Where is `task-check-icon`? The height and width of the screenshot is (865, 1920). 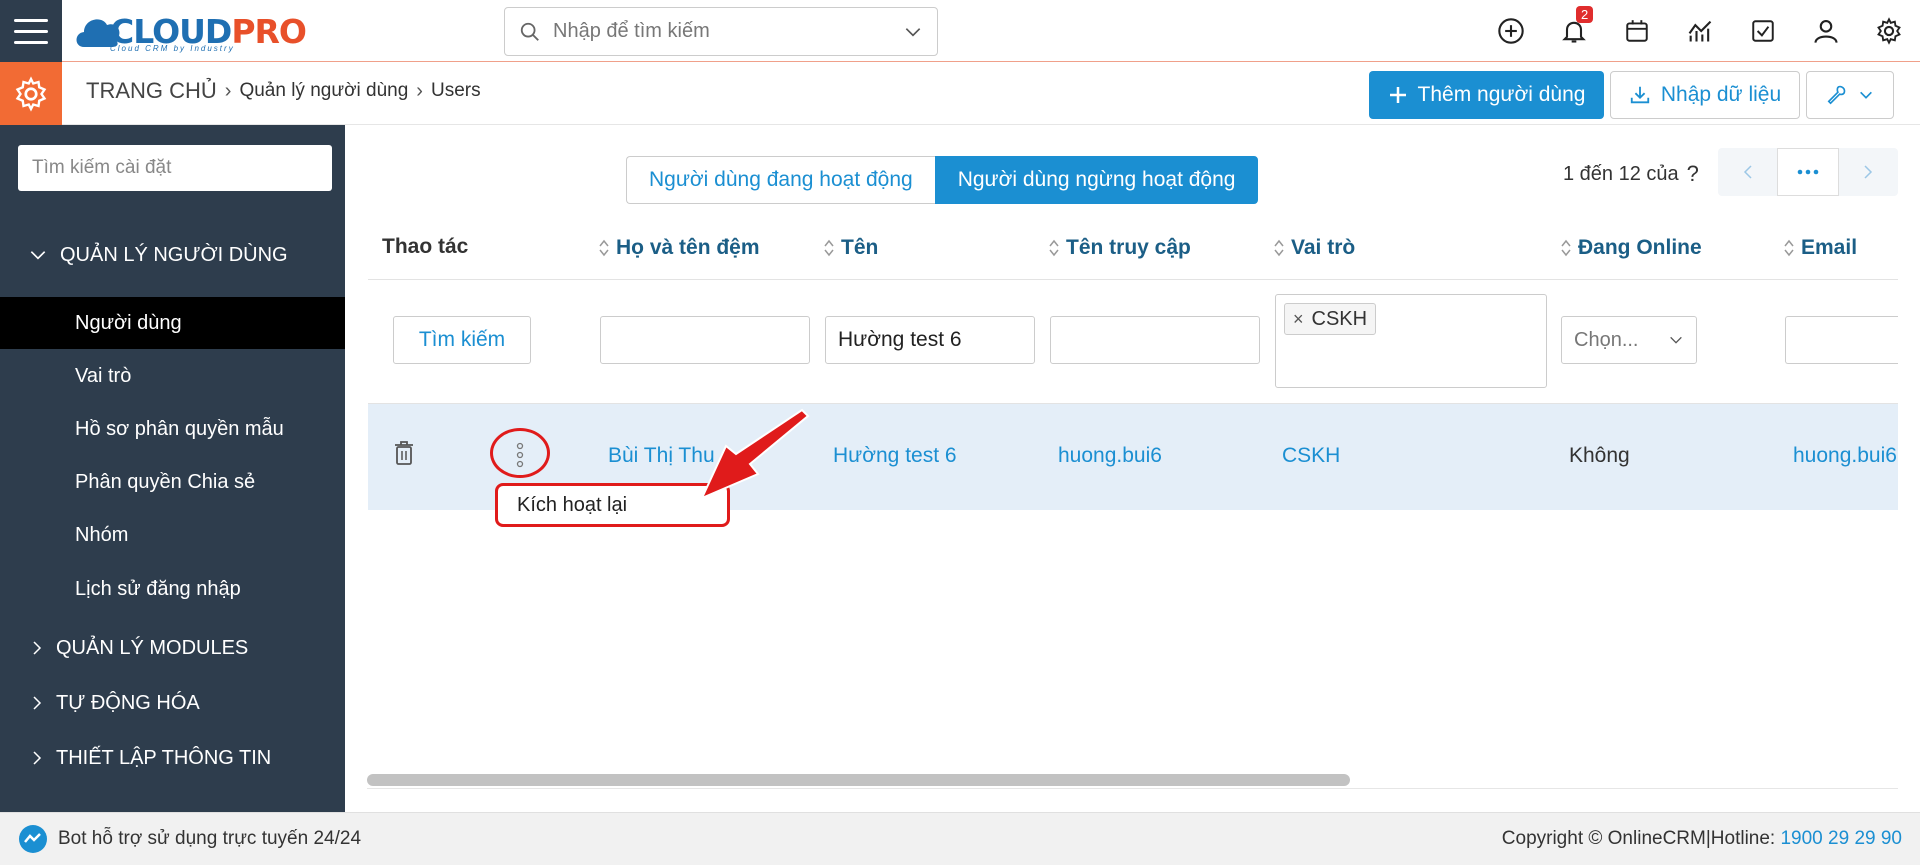
task-check-icon is located at coordinates (1762, 31).